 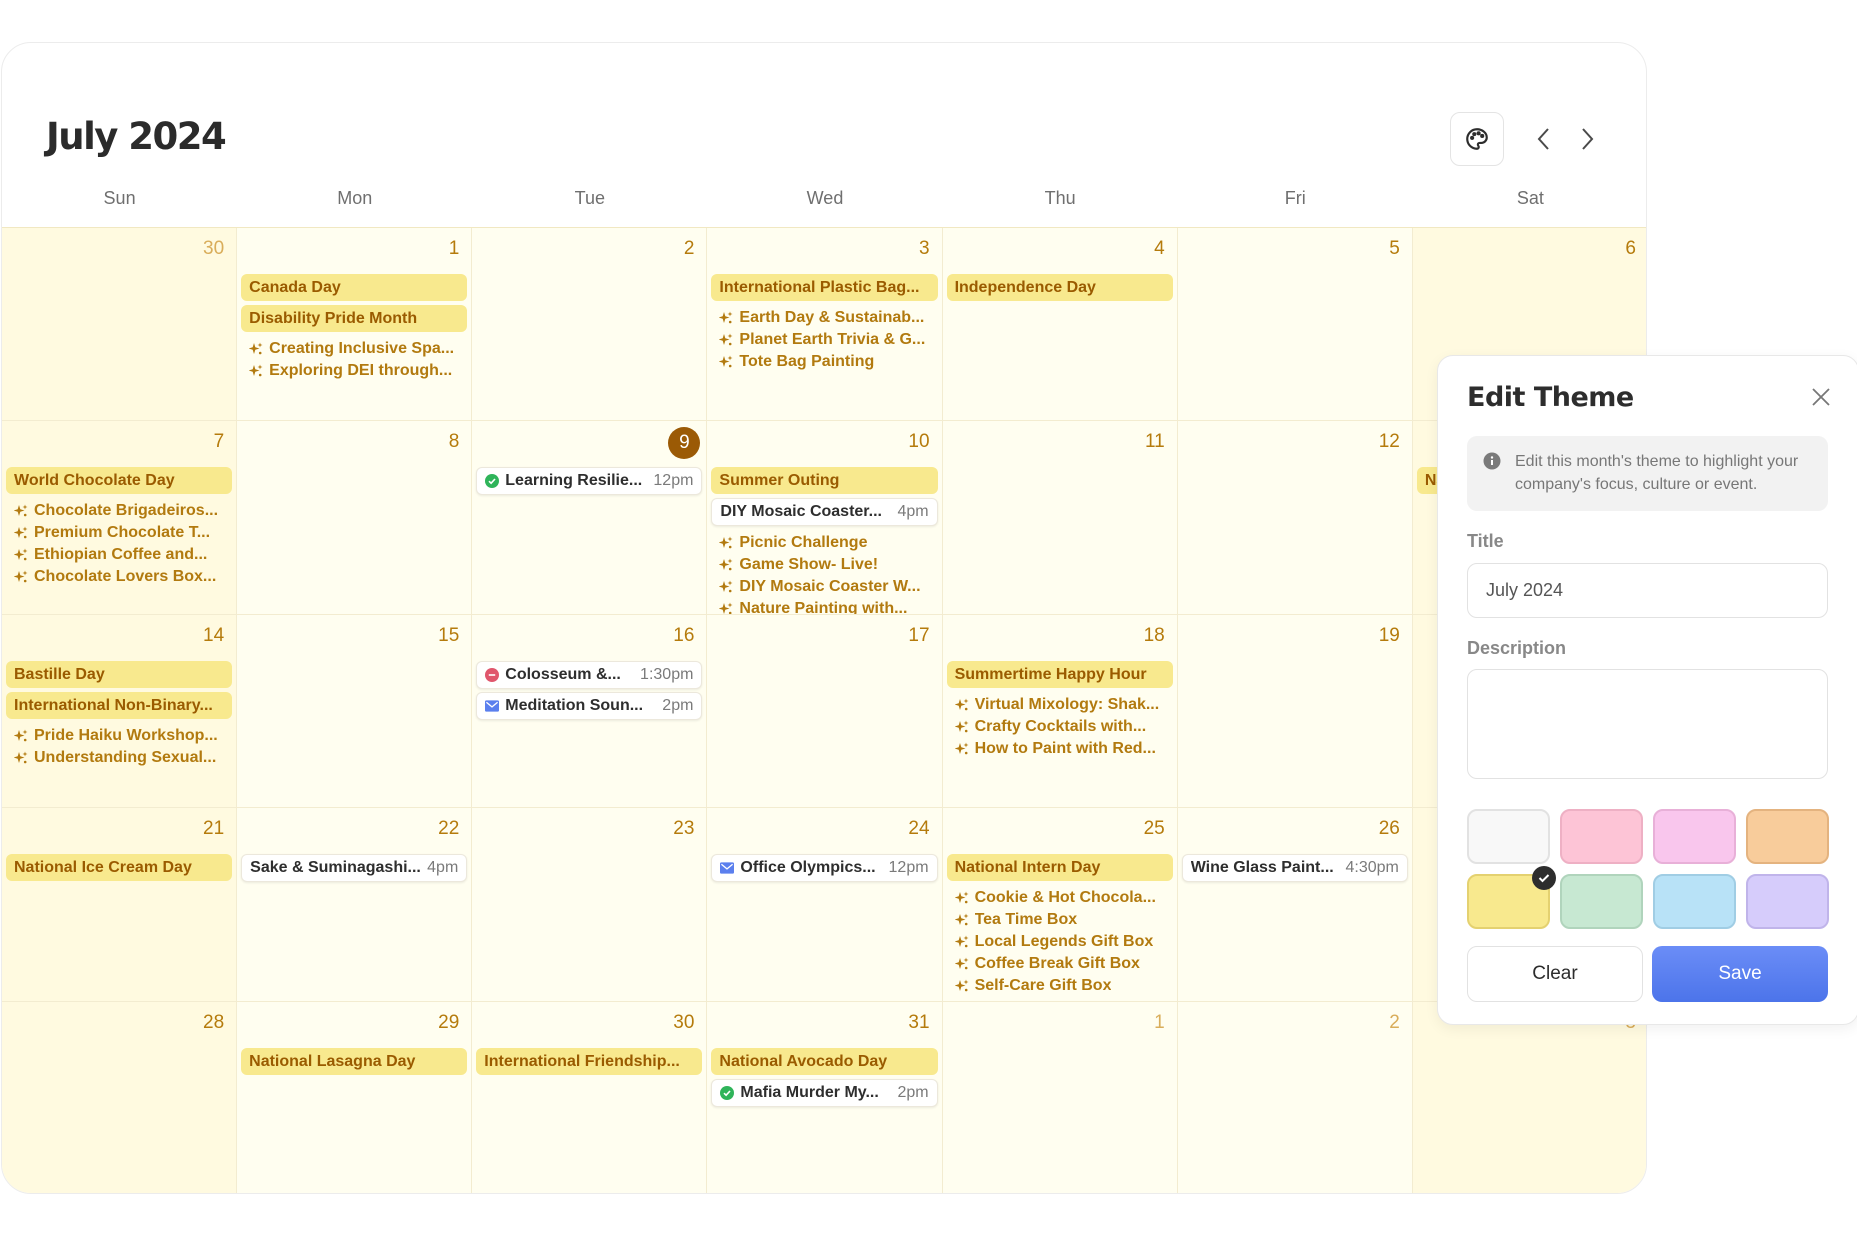 I want to click on event-card: Office Olympics... 12pm, so click(x=824, y=868).